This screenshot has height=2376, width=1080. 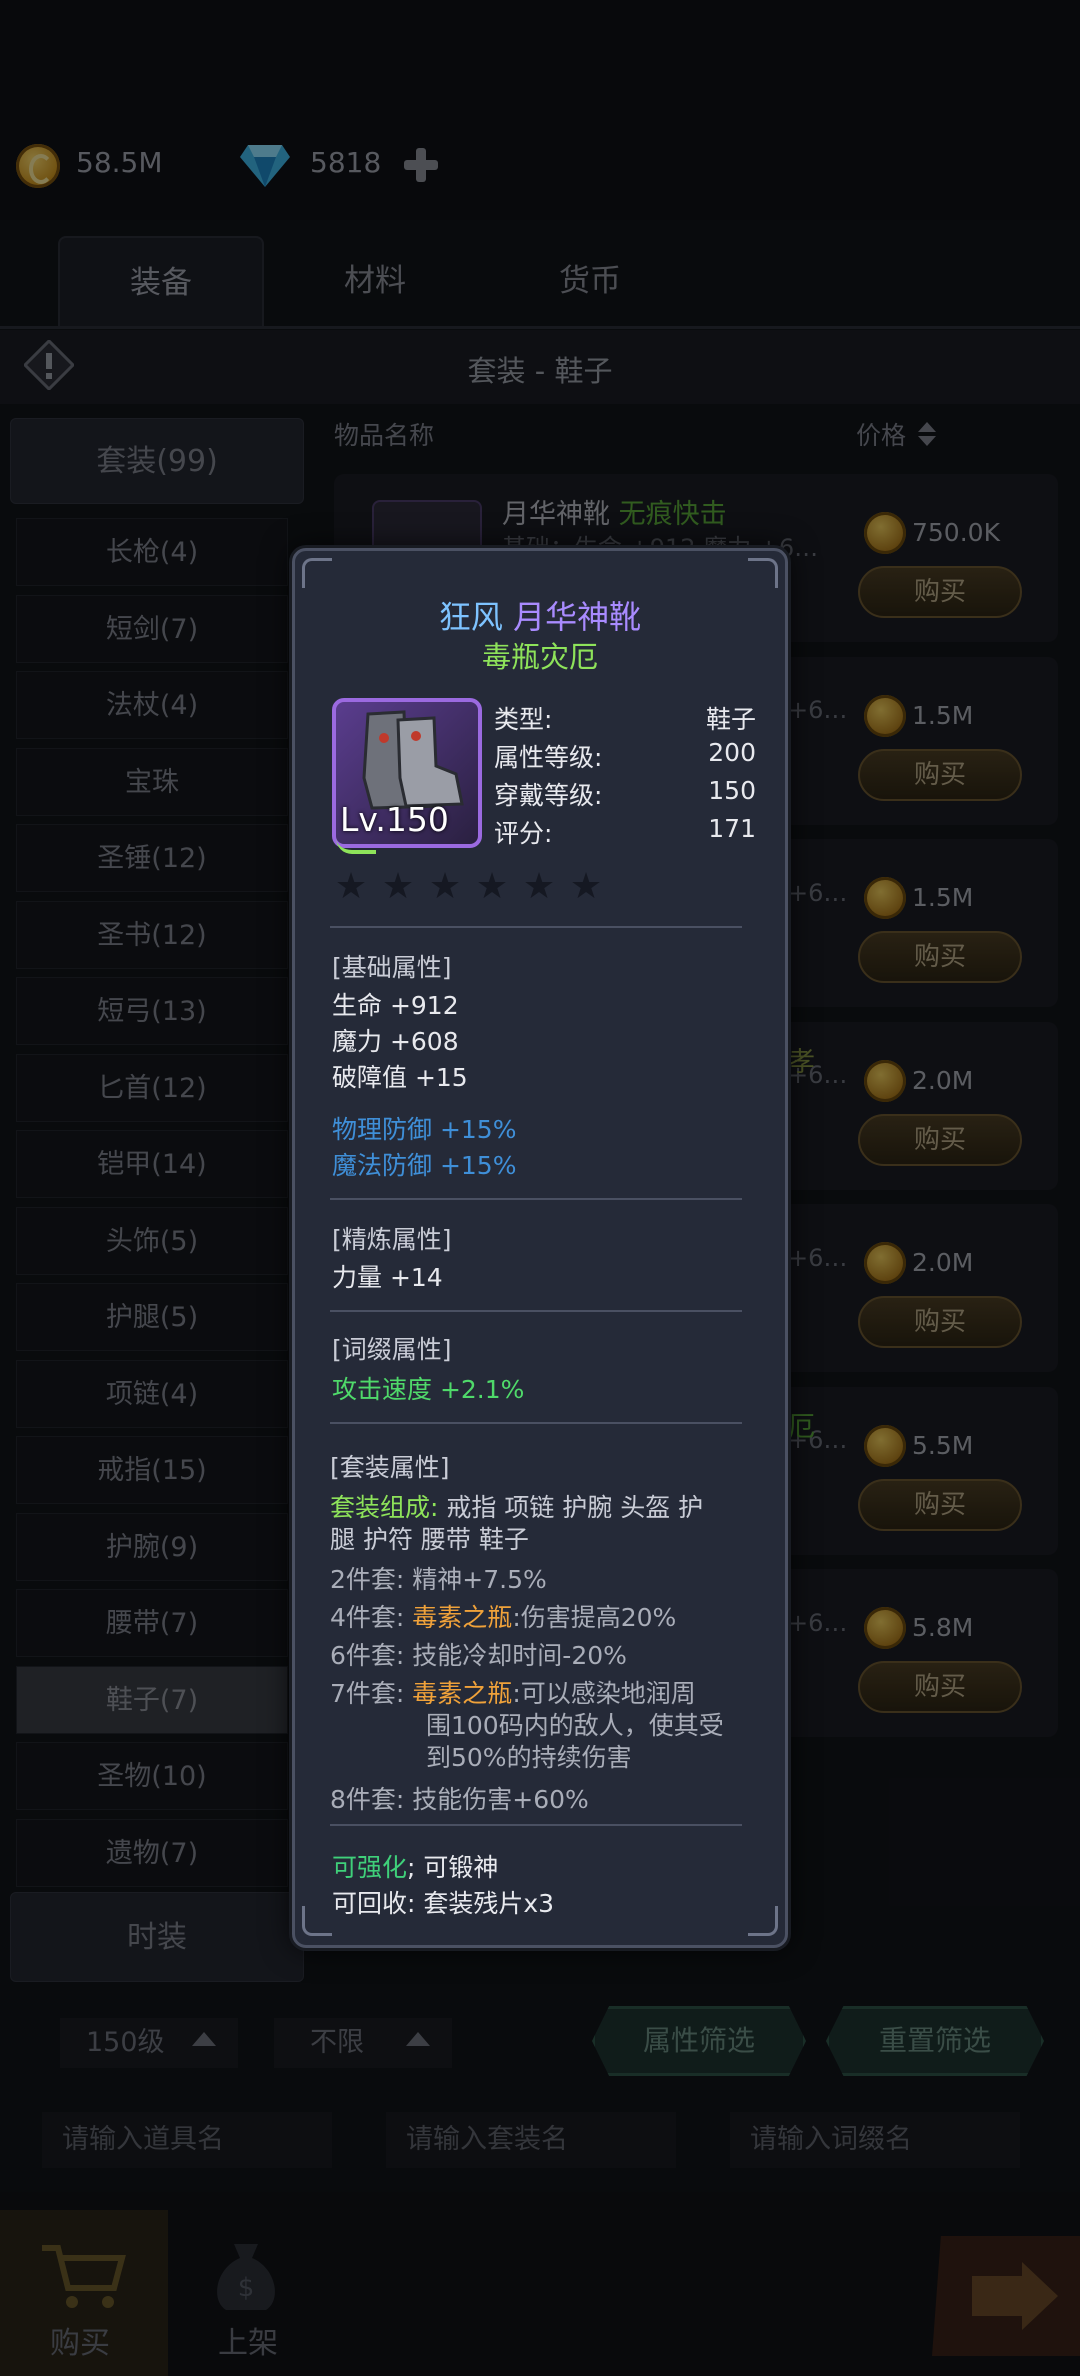 I want to click on set-attributes-title: [套装属性], so click(x=390, y=1467).